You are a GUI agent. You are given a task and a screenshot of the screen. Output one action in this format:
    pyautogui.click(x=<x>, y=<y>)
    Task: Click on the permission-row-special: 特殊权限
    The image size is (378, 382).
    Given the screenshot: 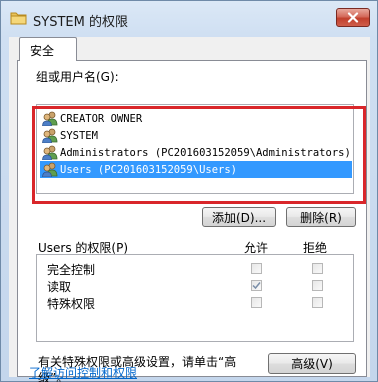 What is the action you would take?
    pyautogui.click(x=71, y=303)
    